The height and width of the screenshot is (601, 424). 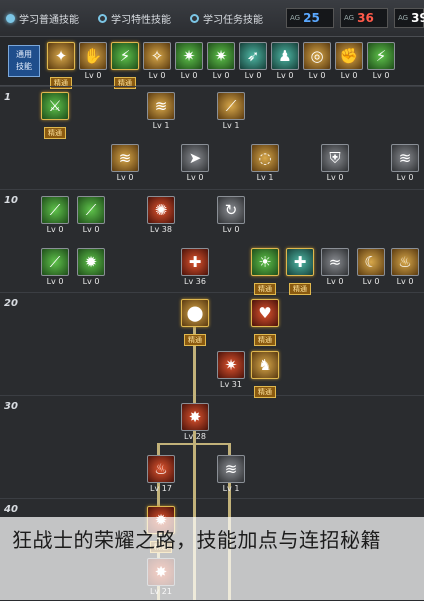 I want to click on skill-node: ⚡ Lv 0, so click(x=381, y=61).